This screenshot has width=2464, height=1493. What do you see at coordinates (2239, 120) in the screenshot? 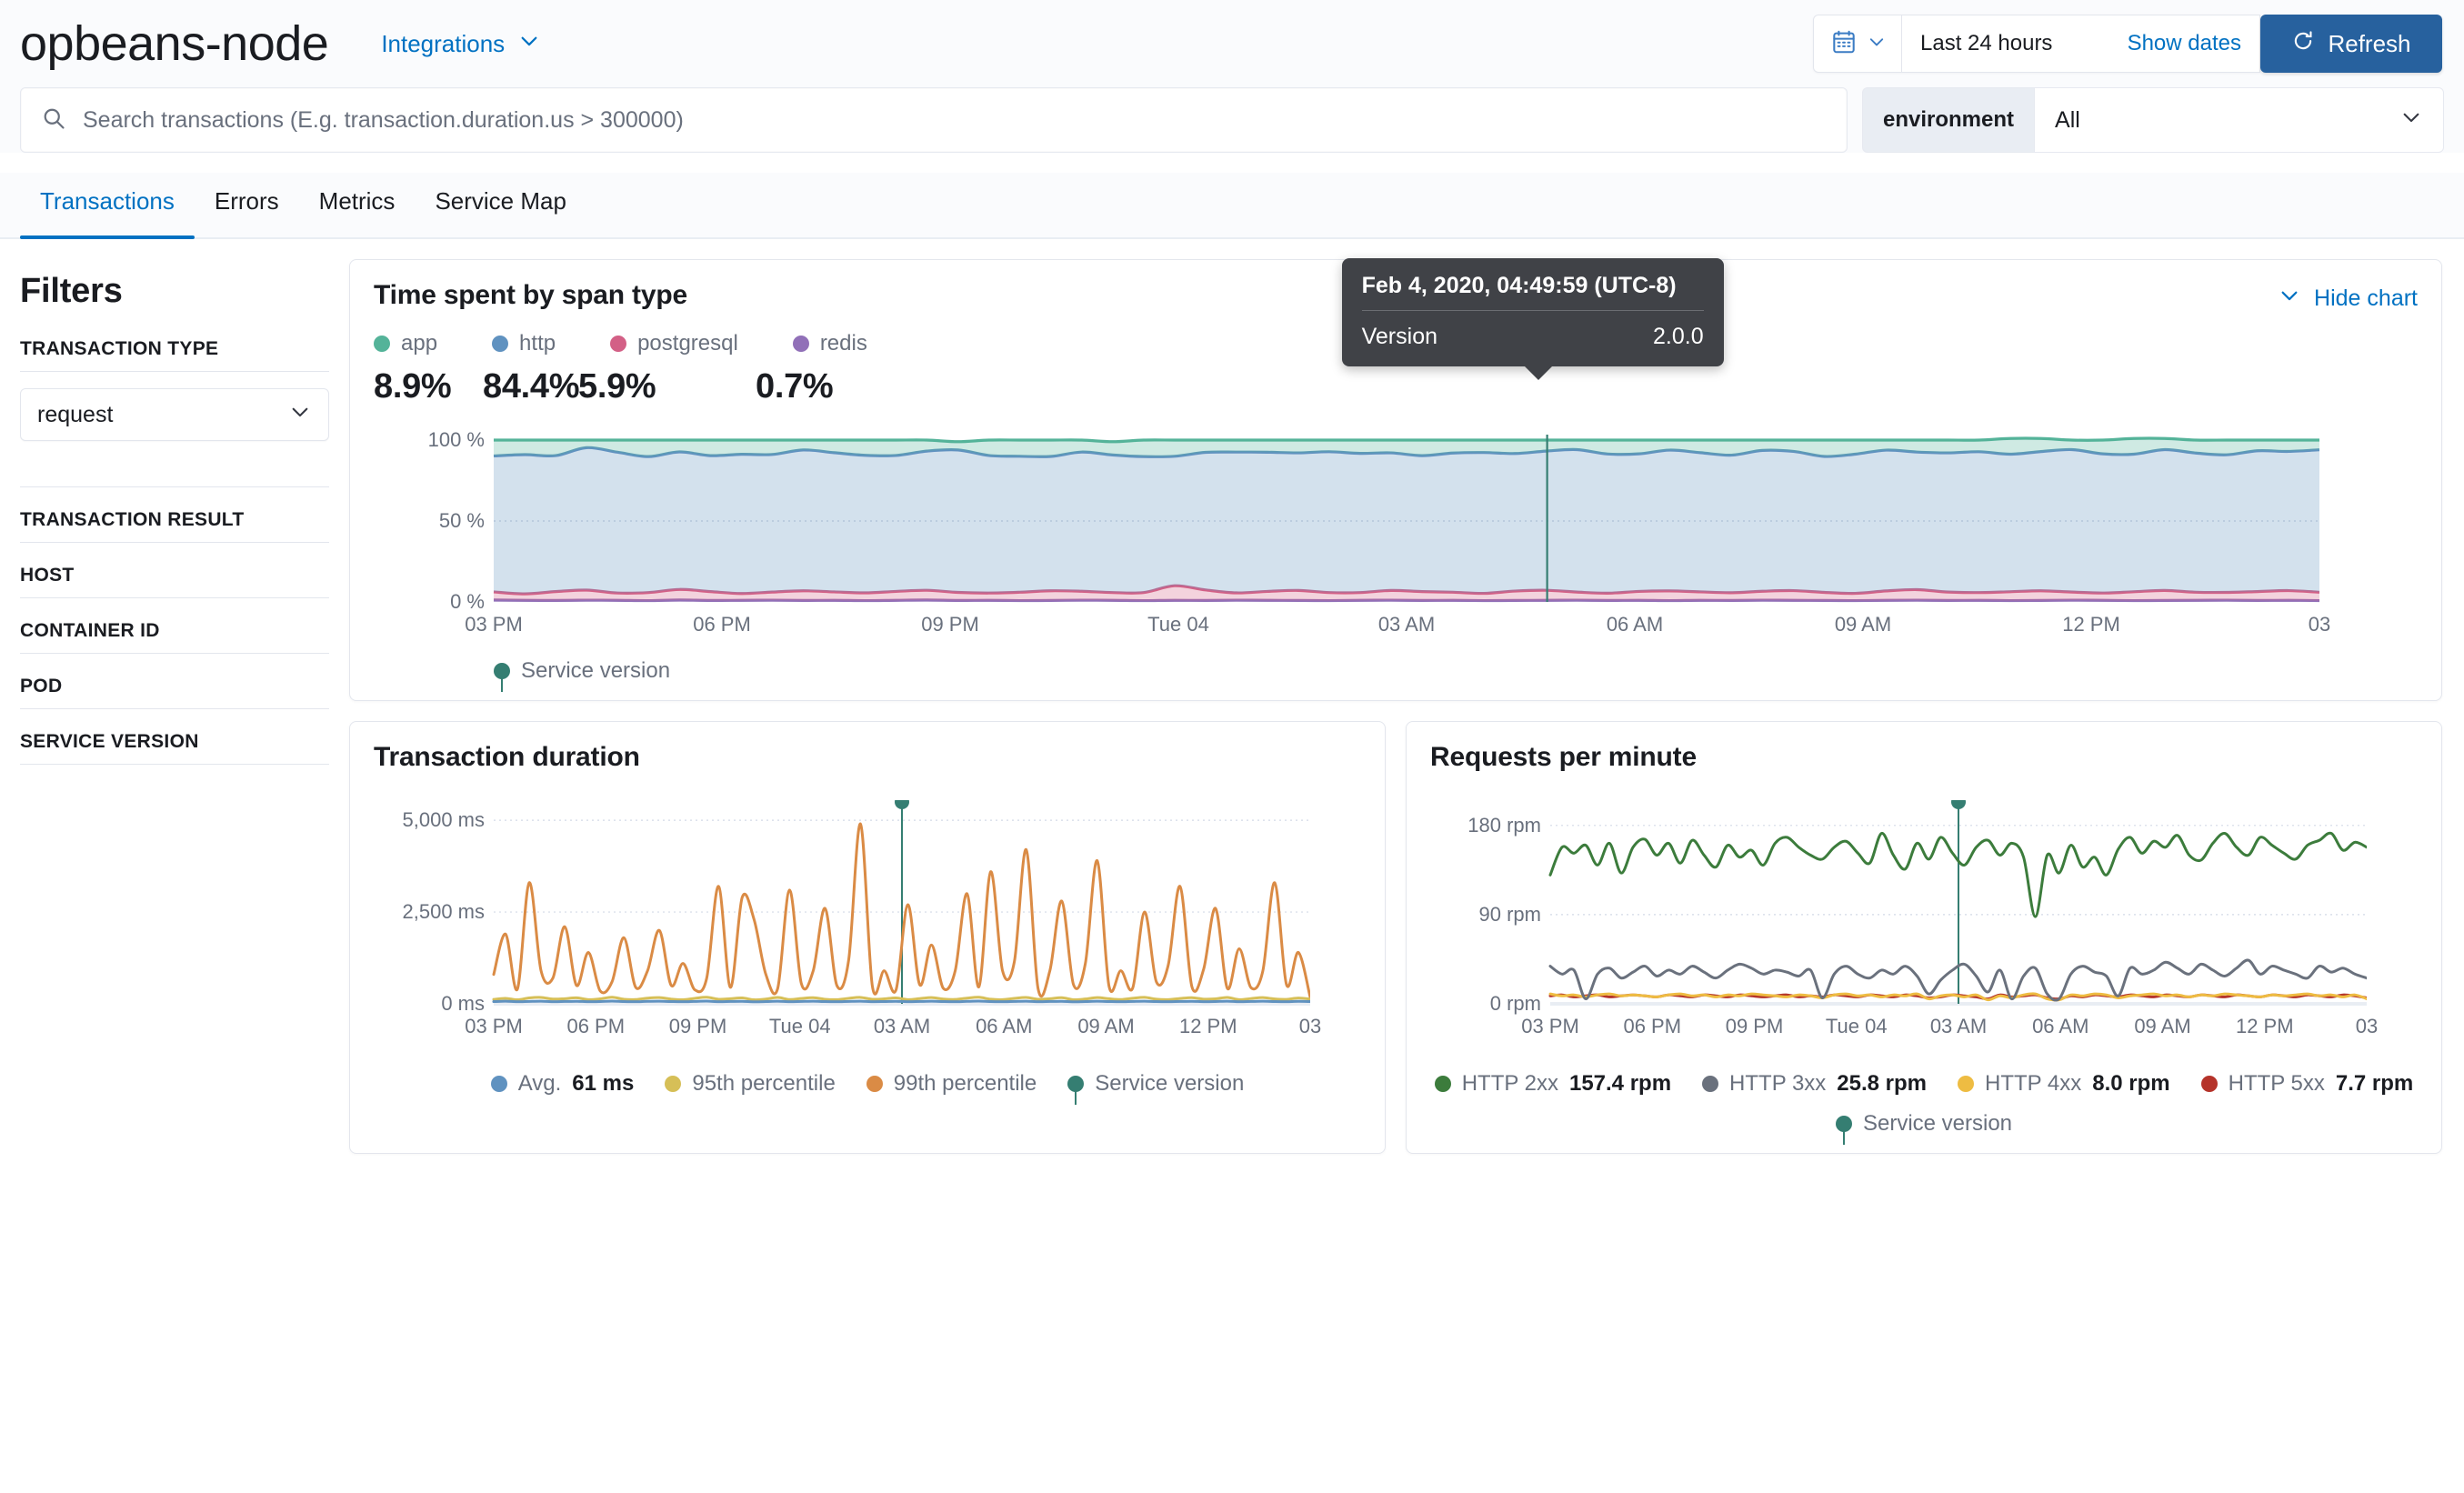
I see `environment-select: All` at bounding box center [2239, 120].